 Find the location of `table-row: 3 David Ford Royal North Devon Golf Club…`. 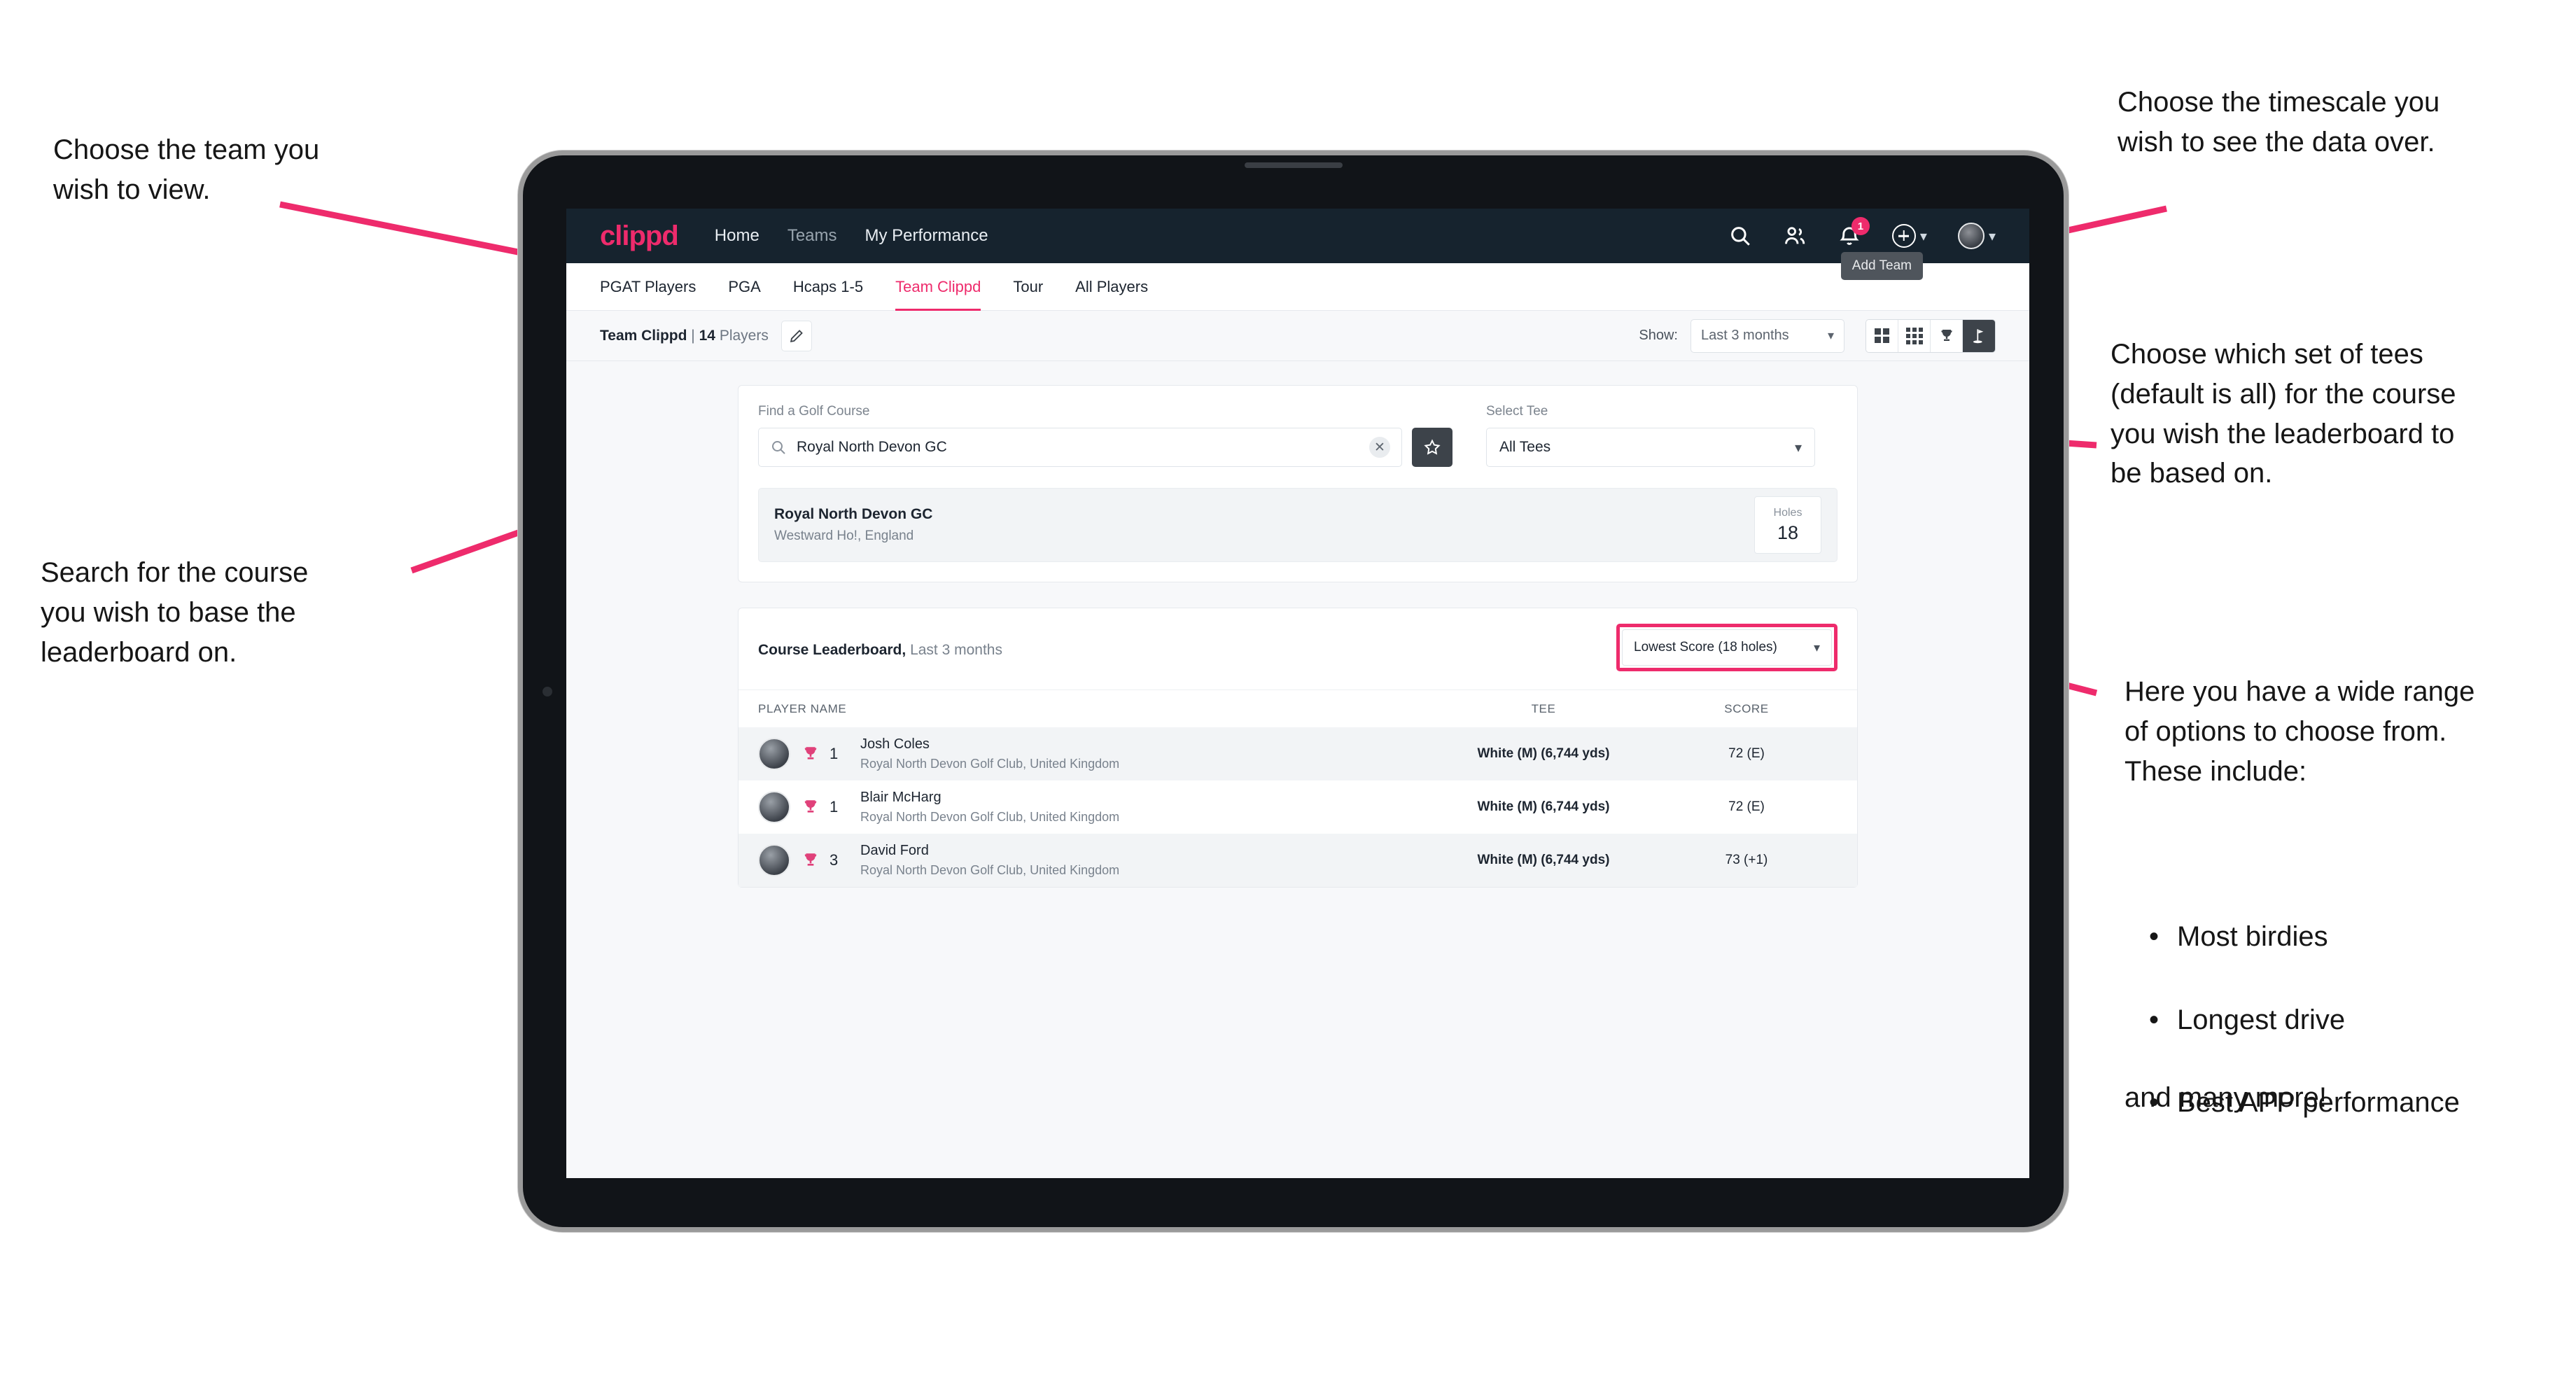

table-row: 3 David Ford Royal North Devon Golf Club… is located at coordinates (1297, 860).